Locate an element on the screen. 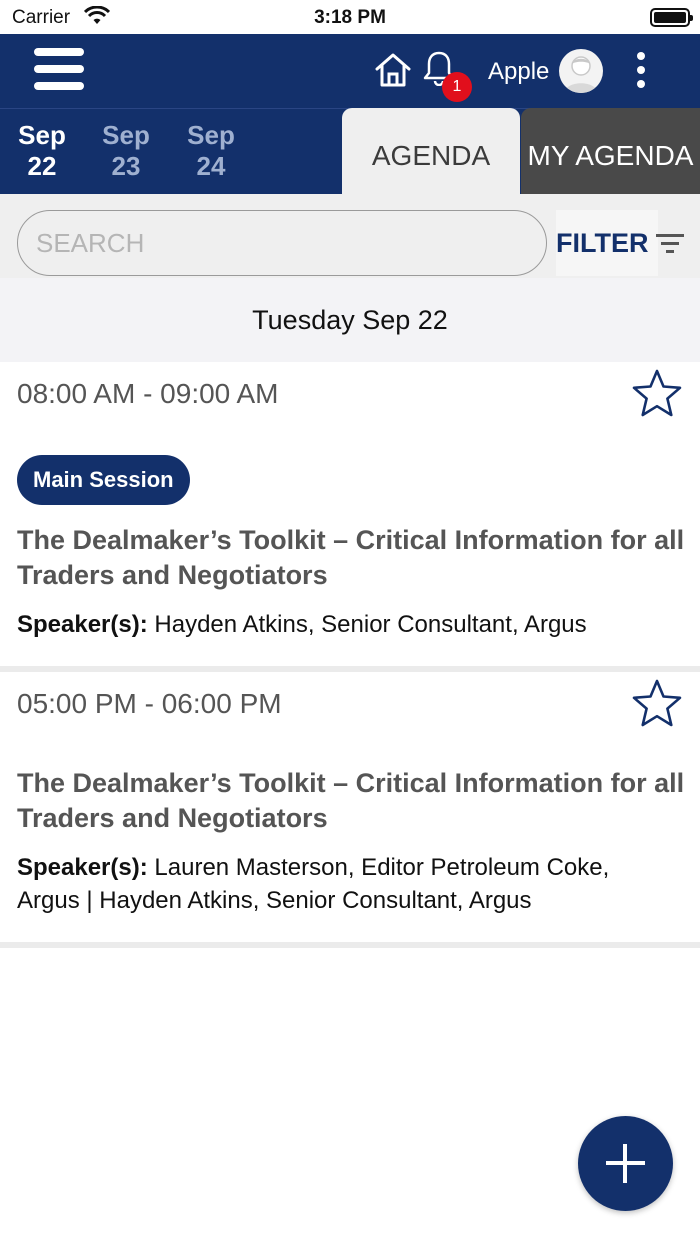 Image resolution: width=700 pixels, height=1244 pixels. filter-button: FILTER is located at coordinates (607, 243).